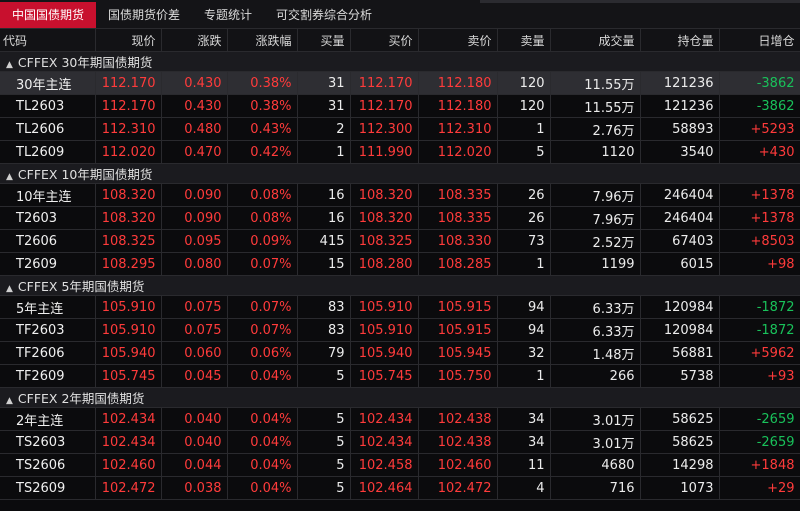 The width and height of the screenshot is (800, 511). I want to click on tab-topic-stats: 专题统计, so click(228, 15).